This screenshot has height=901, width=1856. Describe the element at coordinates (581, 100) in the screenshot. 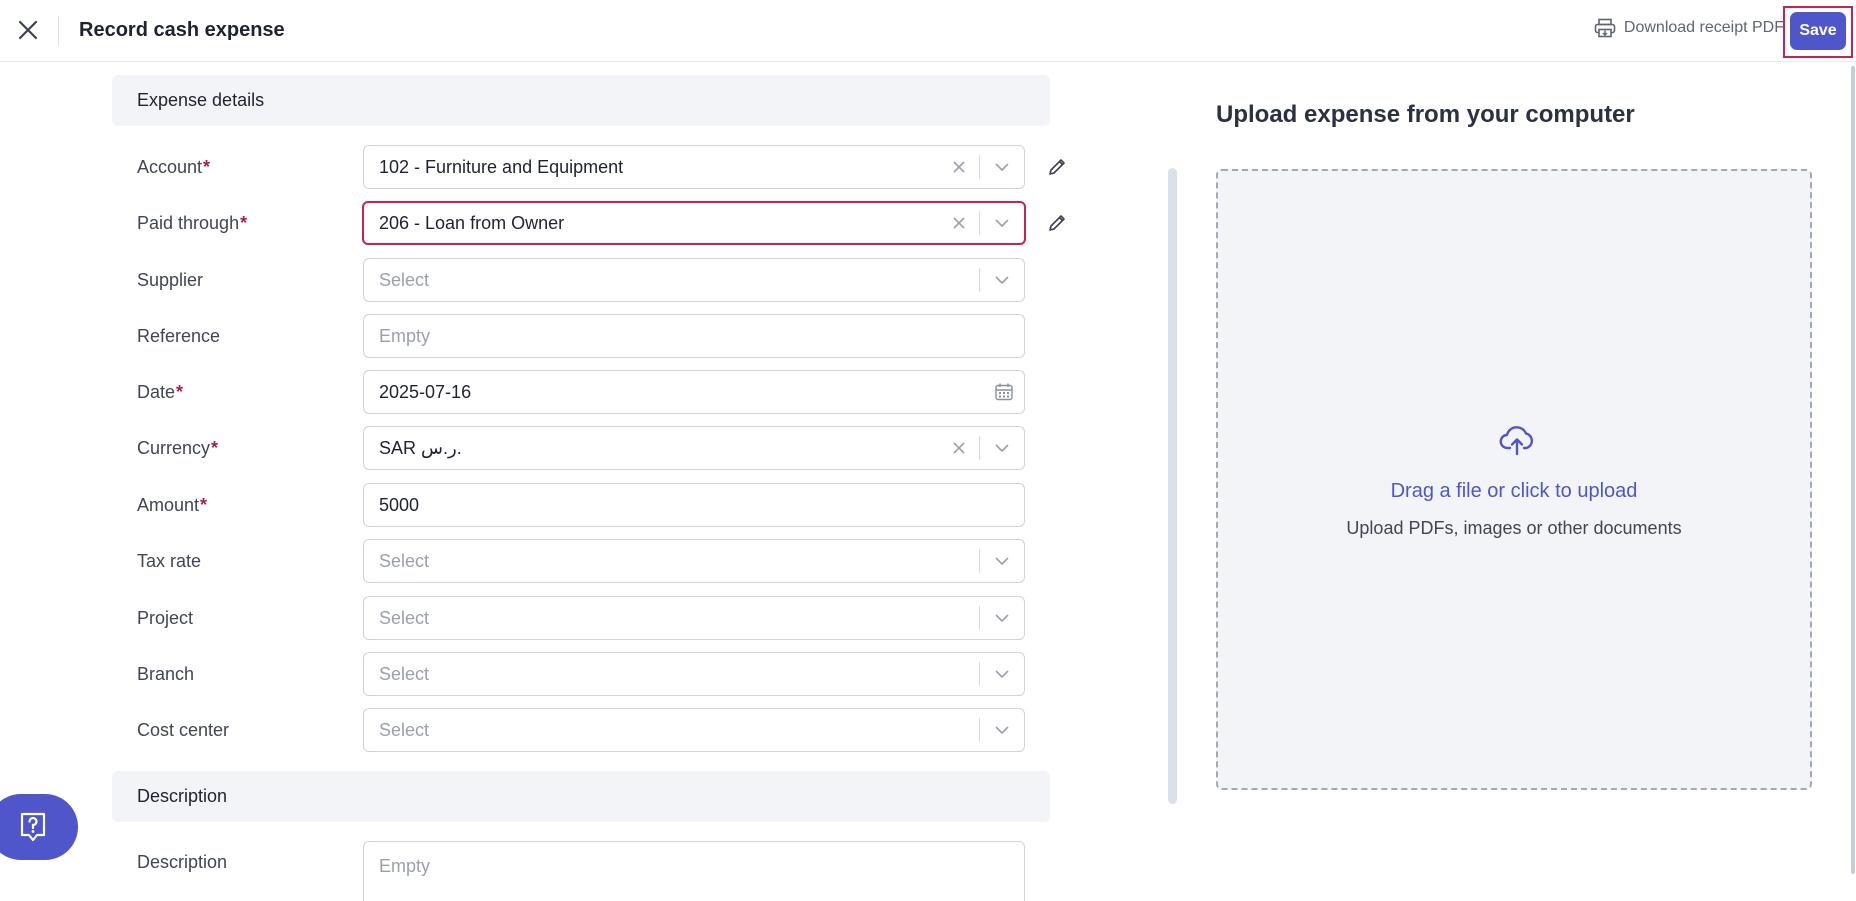

I see `expense-details-header: Expense details` at that location.